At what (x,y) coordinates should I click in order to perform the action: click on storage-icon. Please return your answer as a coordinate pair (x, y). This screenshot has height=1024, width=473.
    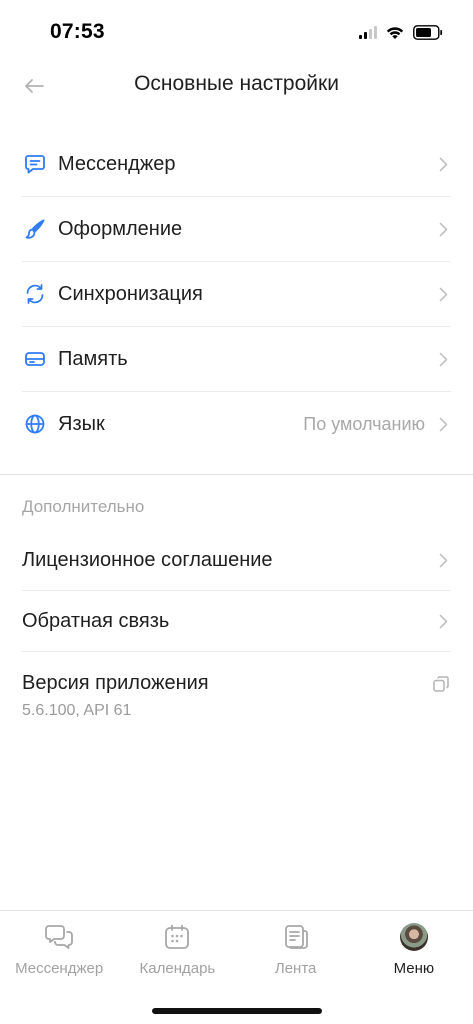
    Looking at the image, I should click on (35, 359).